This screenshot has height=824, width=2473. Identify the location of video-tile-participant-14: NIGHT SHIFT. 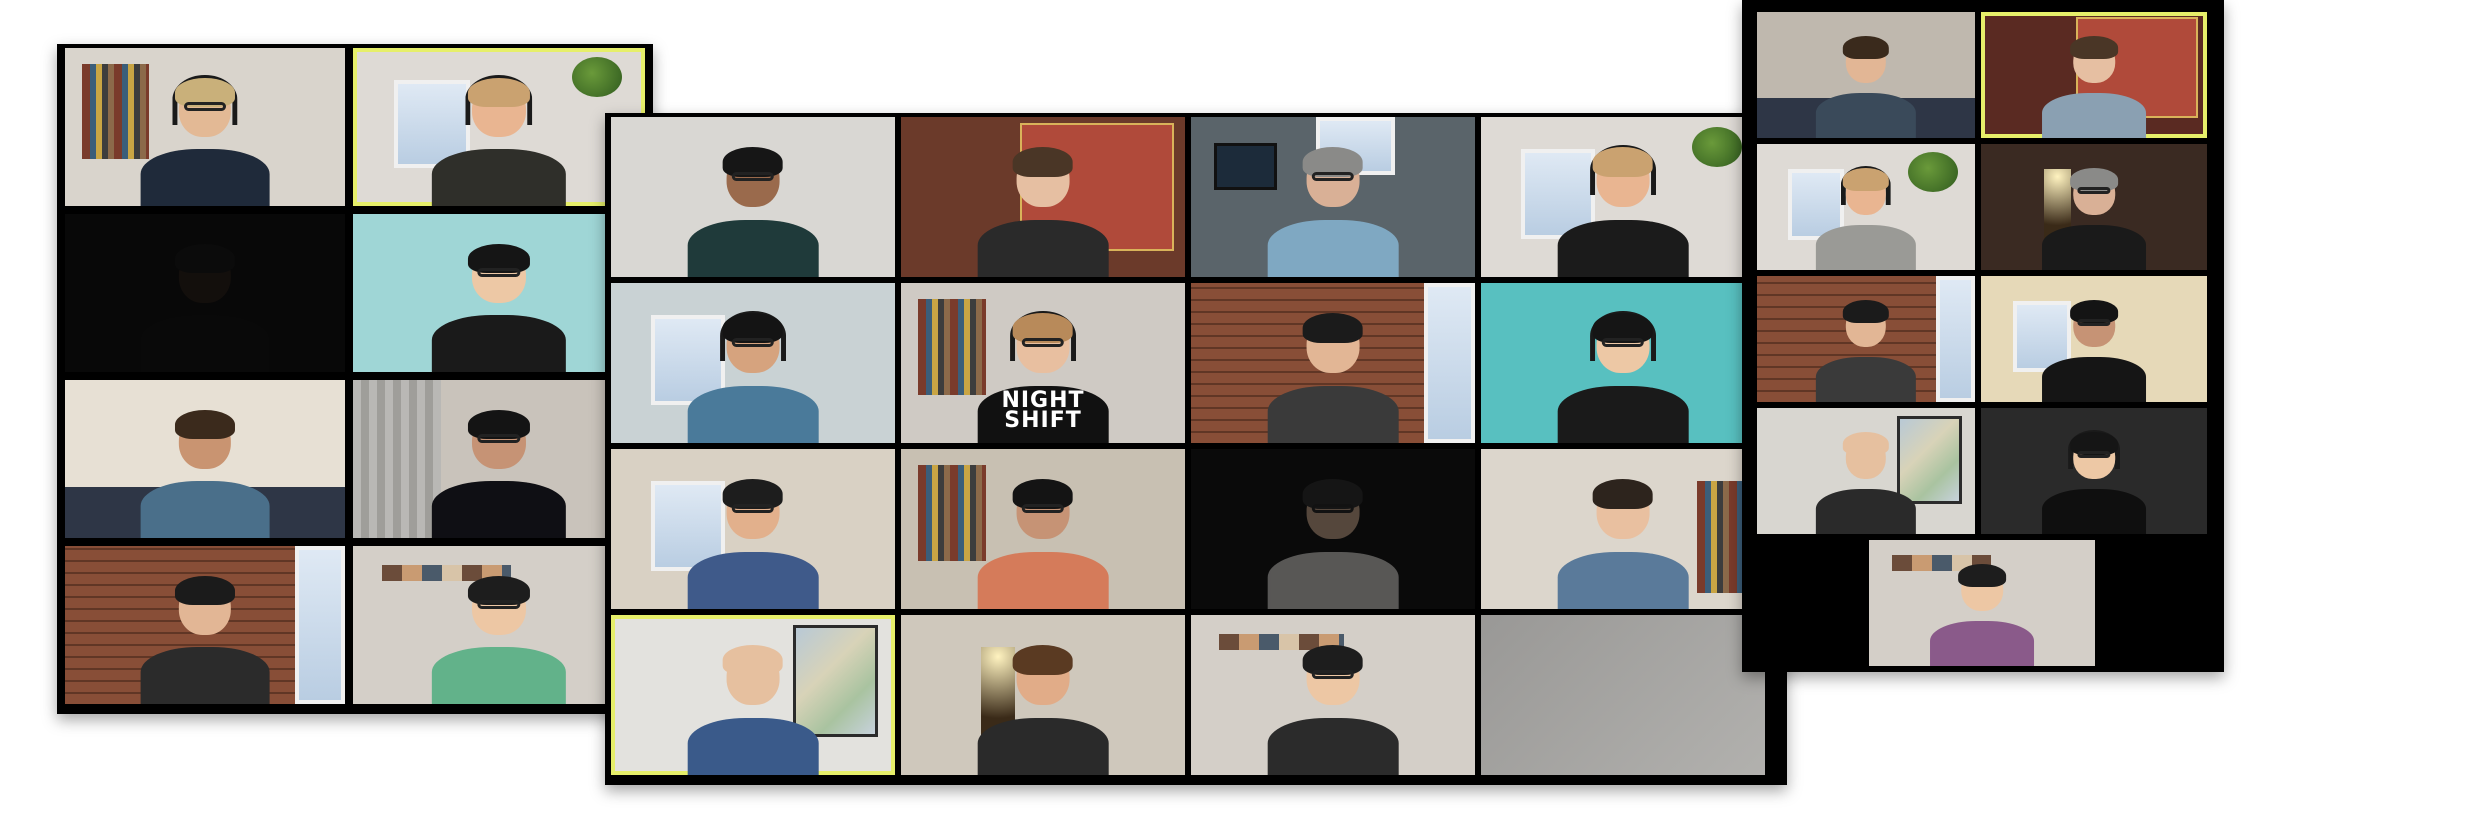
(1043, 363).